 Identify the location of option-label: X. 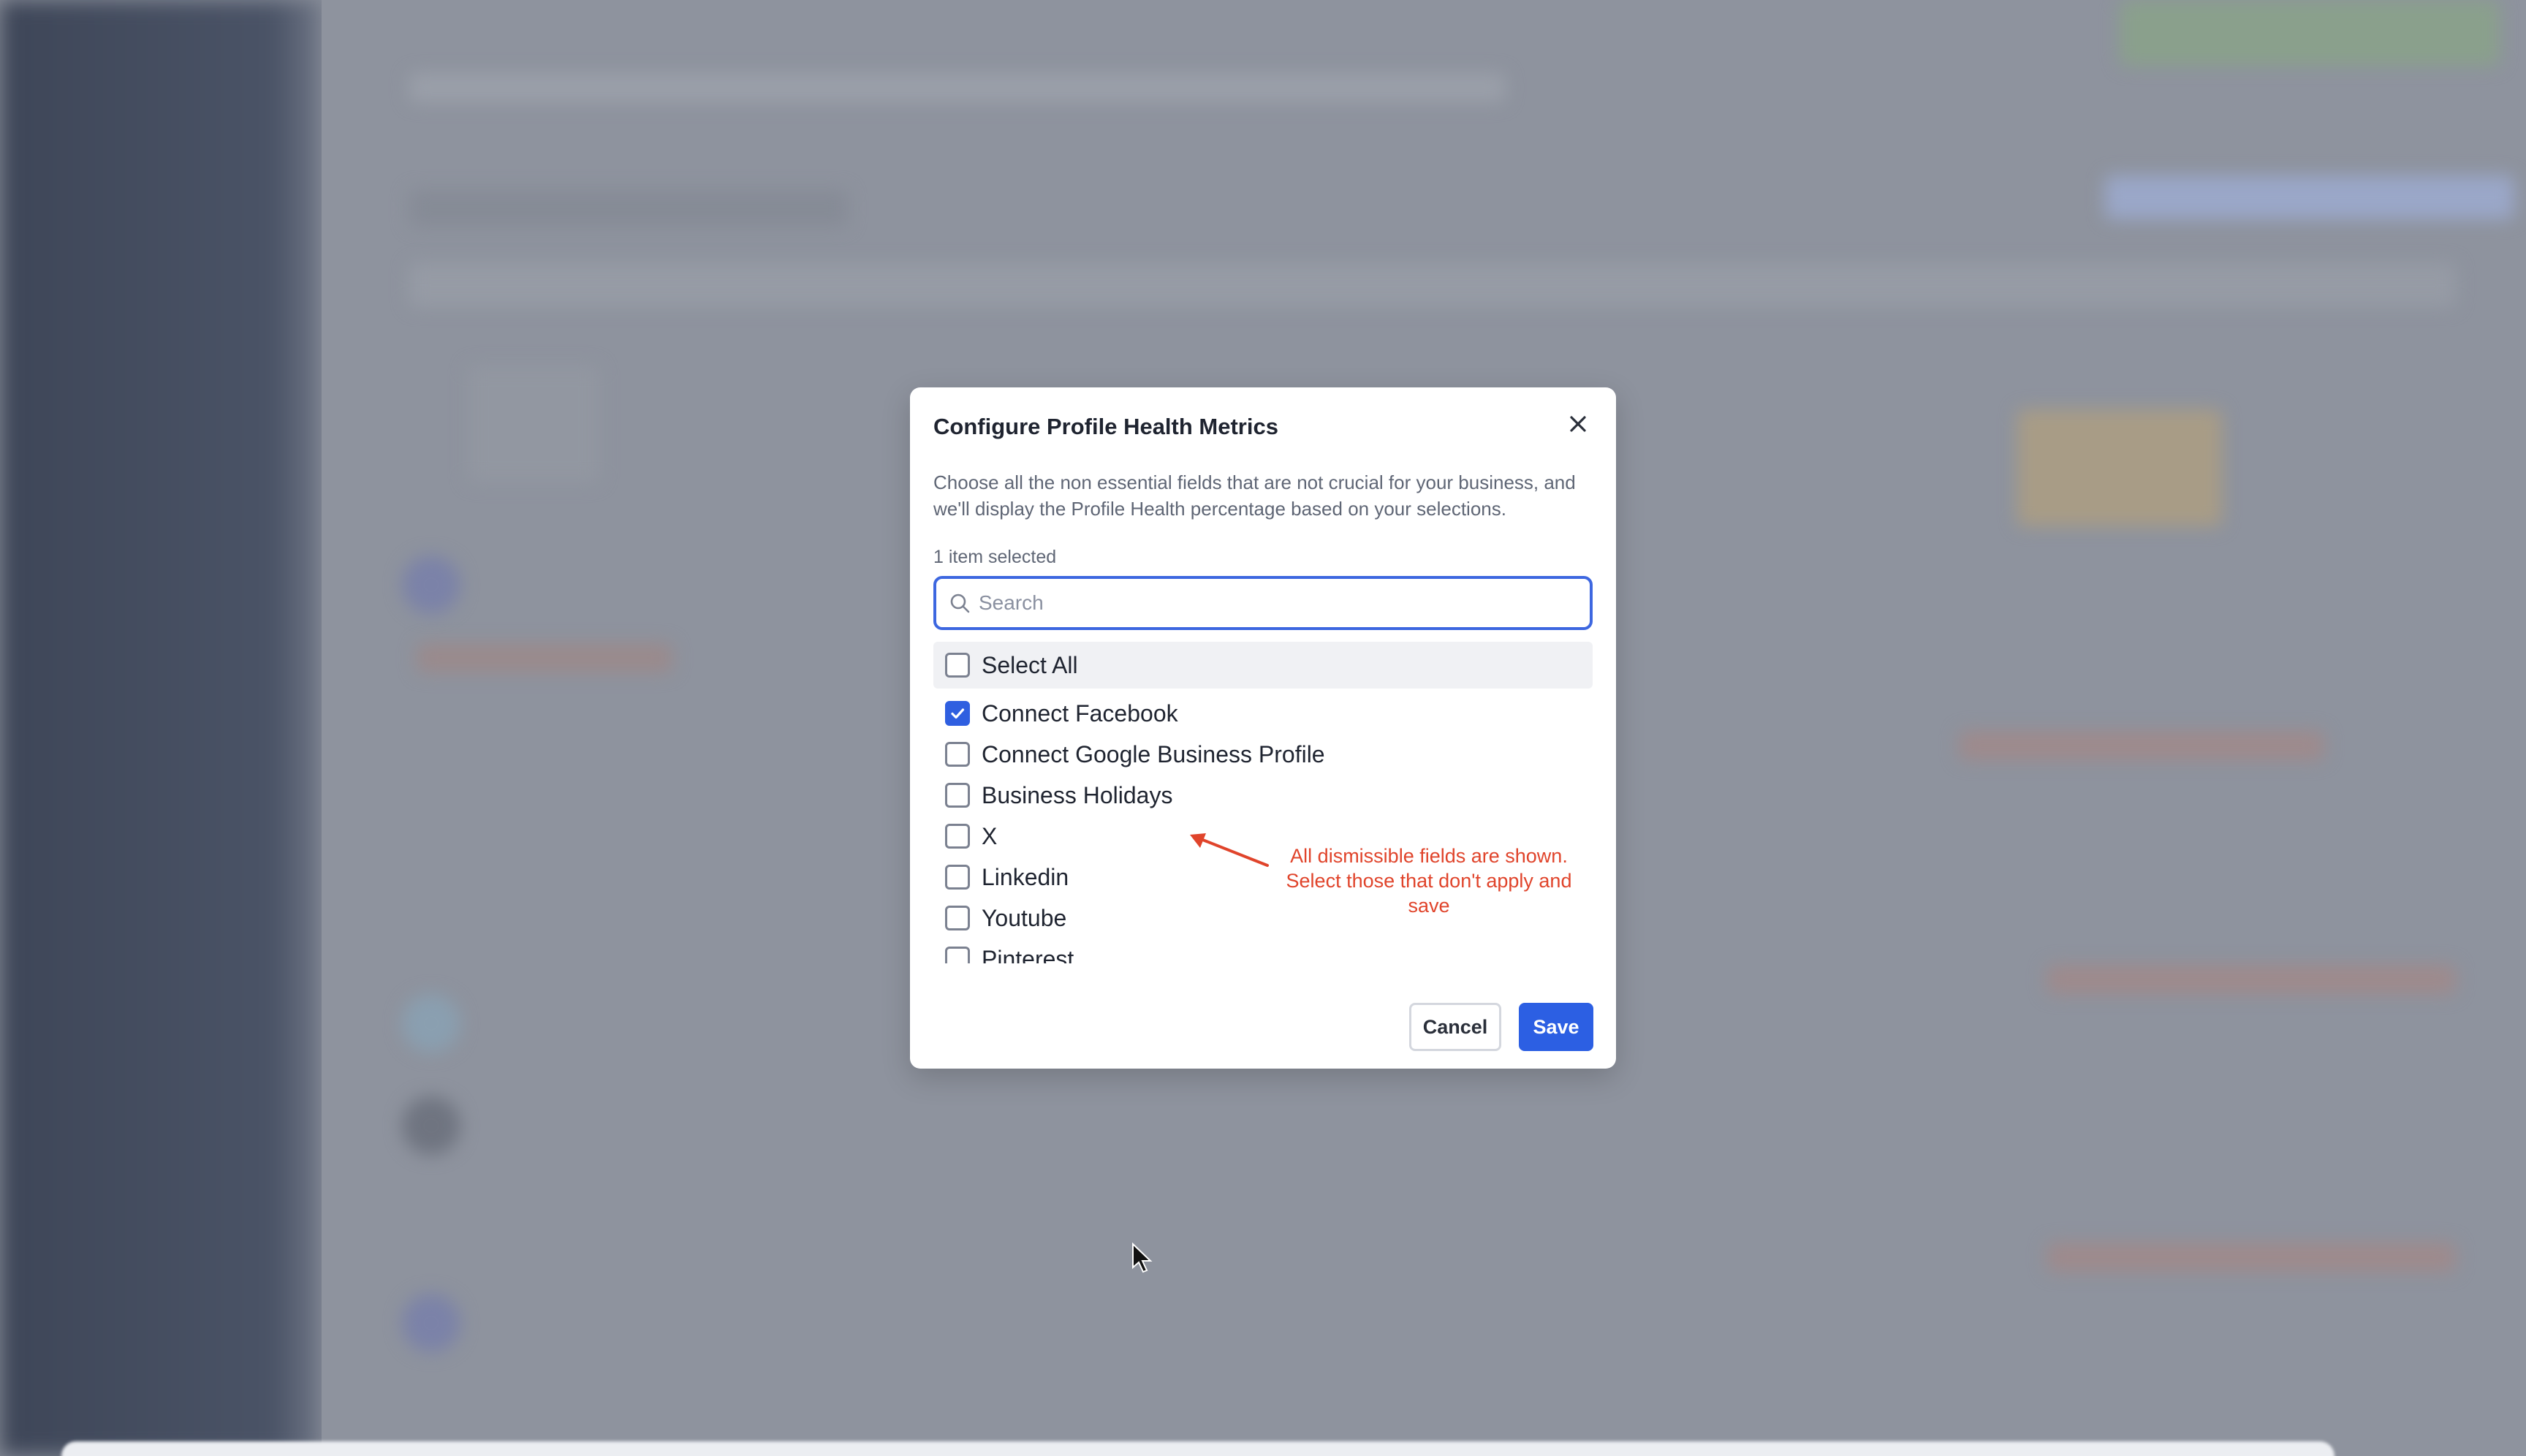
(990, 835).